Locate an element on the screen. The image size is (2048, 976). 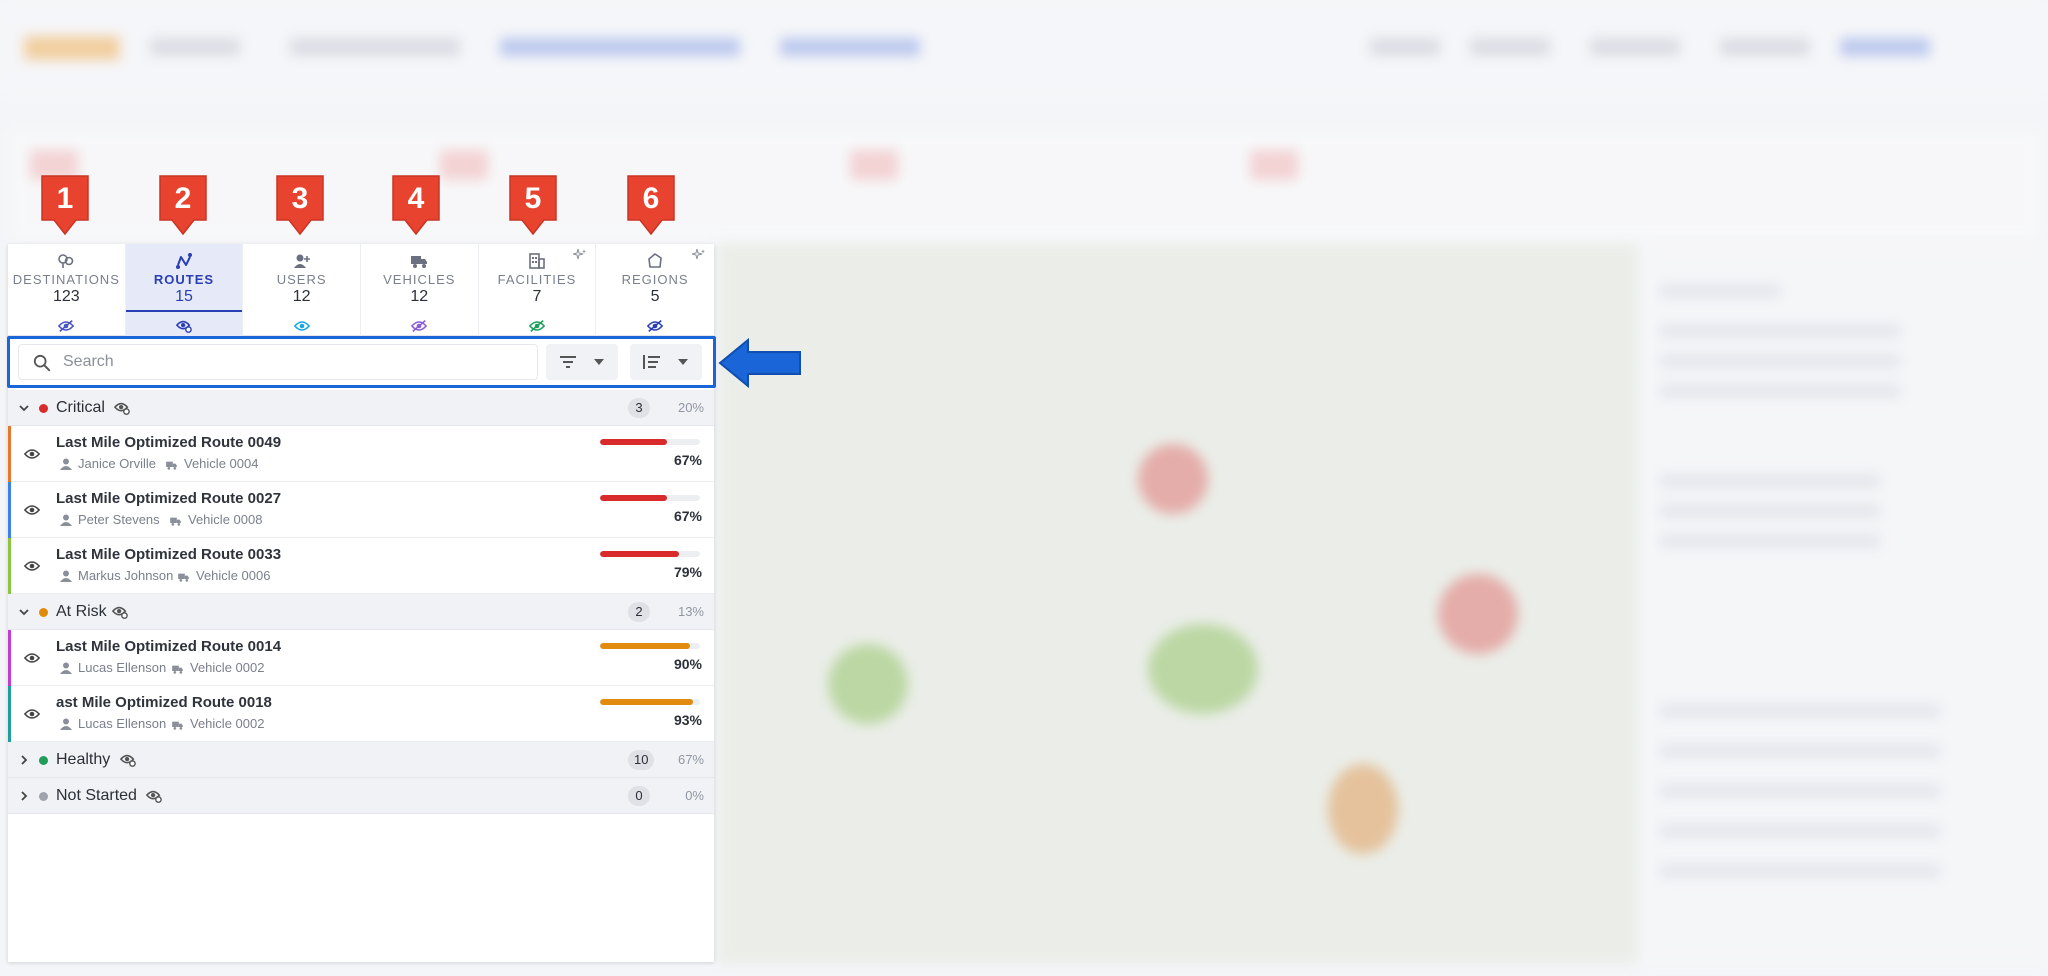
callout-badge: 6 is located at coordinates (651, 205).